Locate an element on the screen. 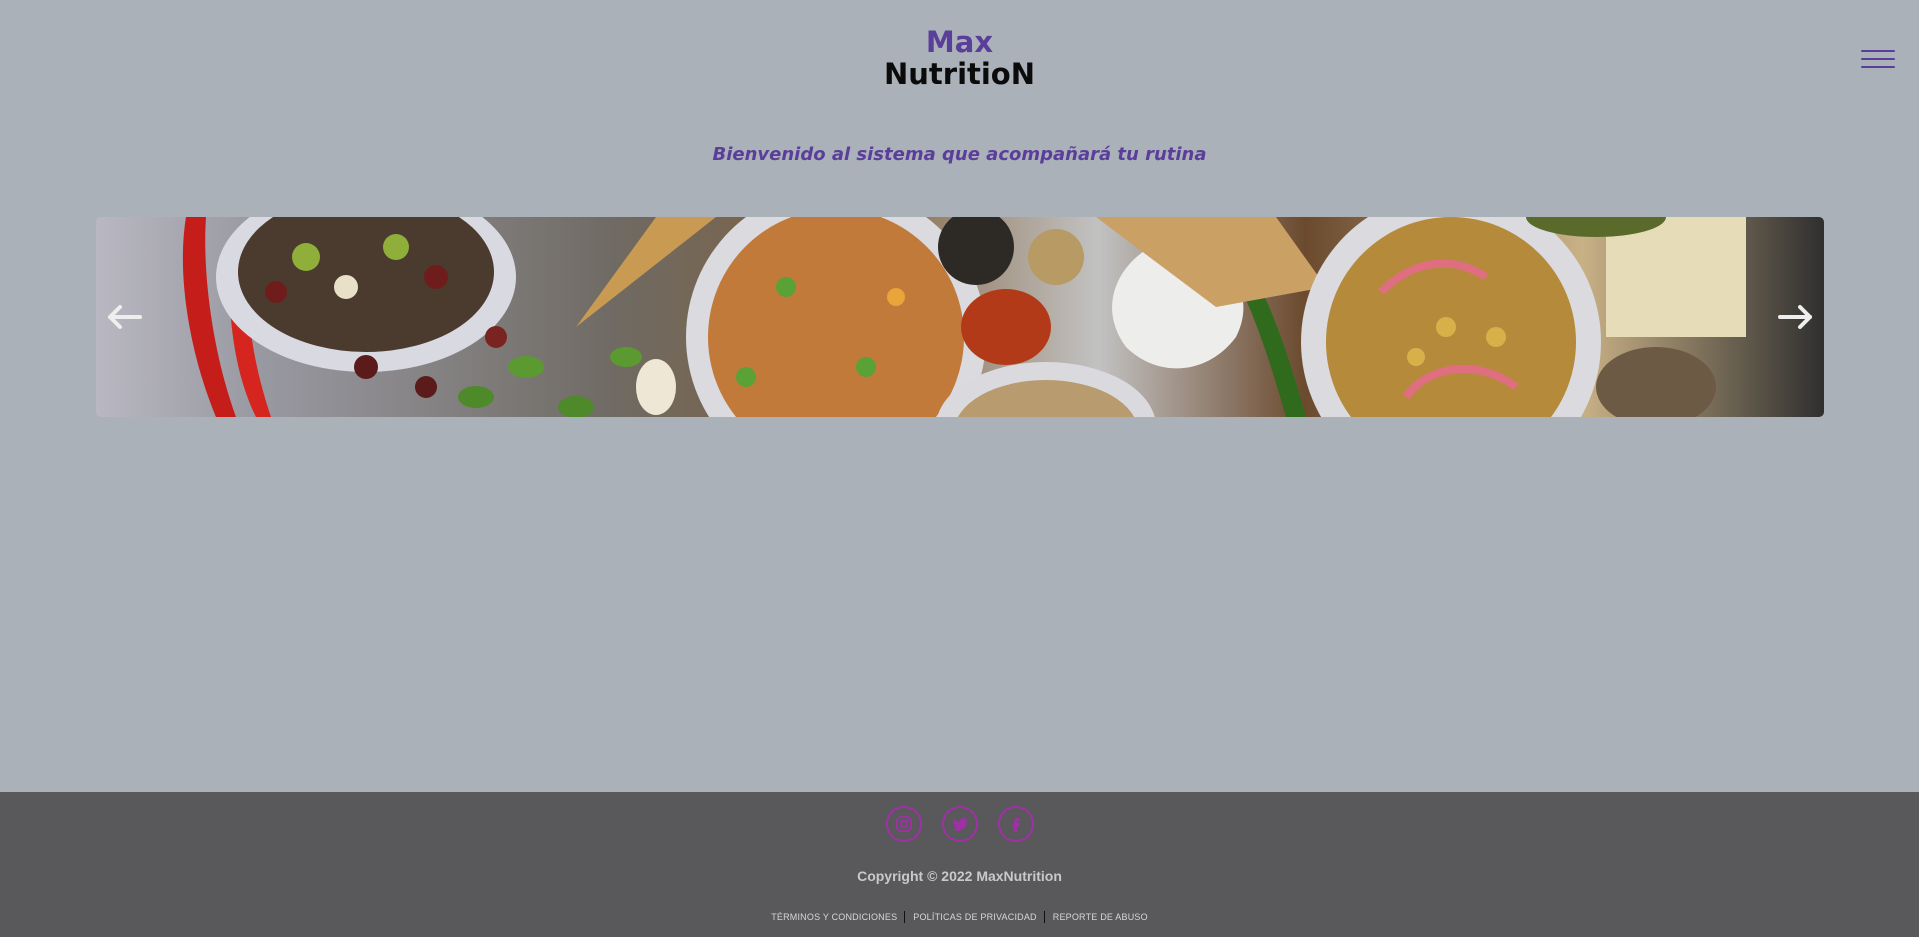 The height and width of the screenshot is (937, 1919). twitter-button is located at coordinates (959, 824).